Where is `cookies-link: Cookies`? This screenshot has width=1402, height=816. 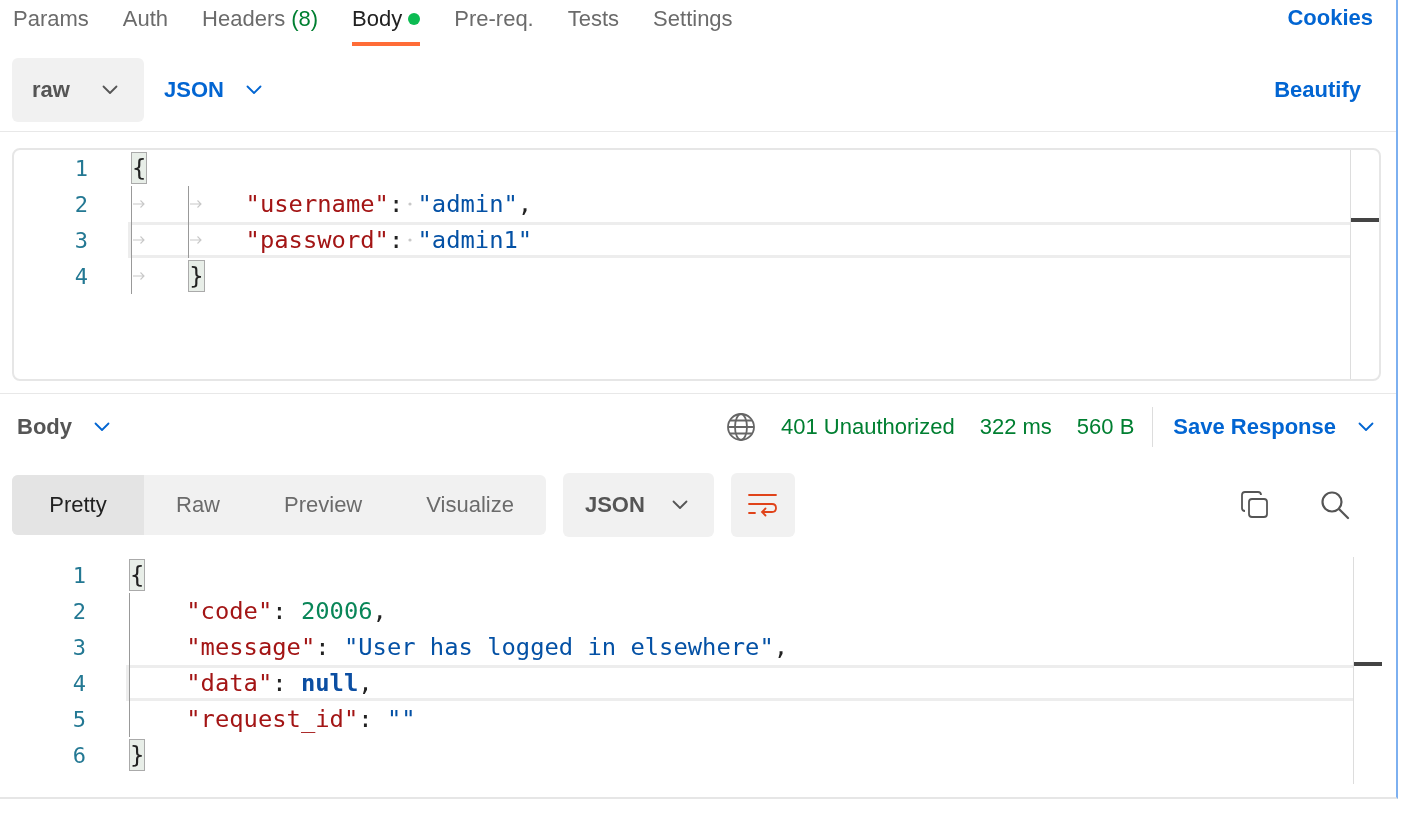
cookies-link: Cookies is located at coordinates (1330, 25).